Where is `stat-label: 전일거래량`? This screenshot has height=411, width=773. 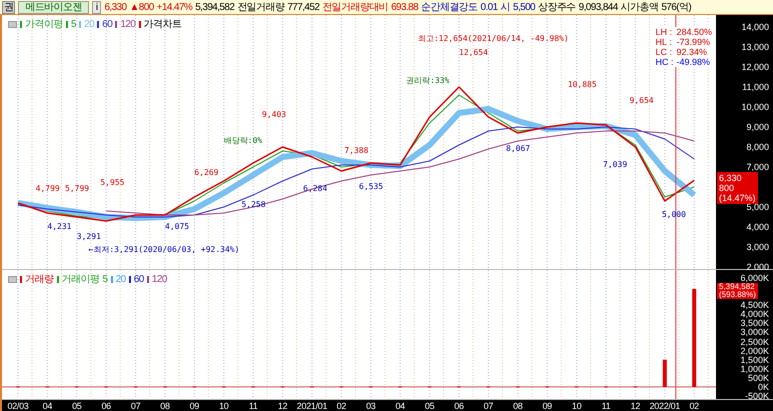 stat-label: 전일거래량 is located at coordinates (260, 7).